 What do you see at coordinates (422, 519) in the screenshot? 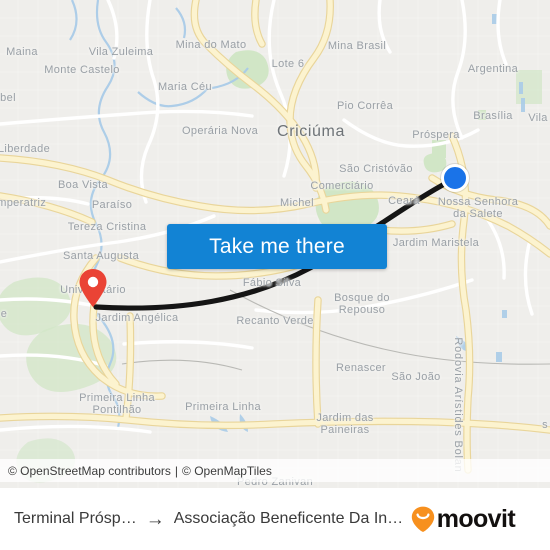
I see `moovit-pin-icon` at bounding box center [422, 519].